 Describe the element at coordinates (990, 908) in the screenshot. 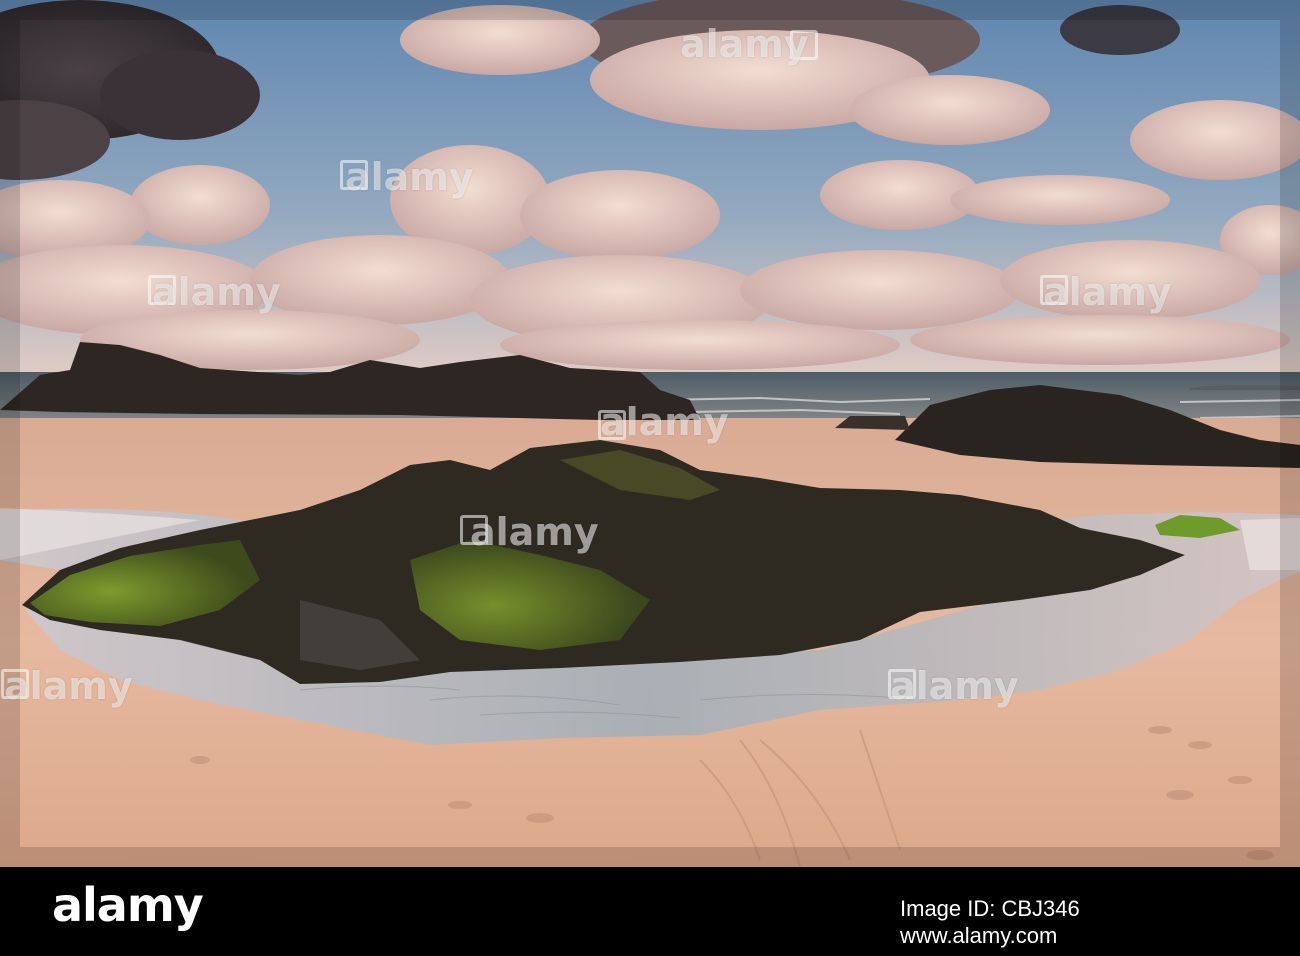

I see `image-id-text: Image ID: CBJ346` at that location.